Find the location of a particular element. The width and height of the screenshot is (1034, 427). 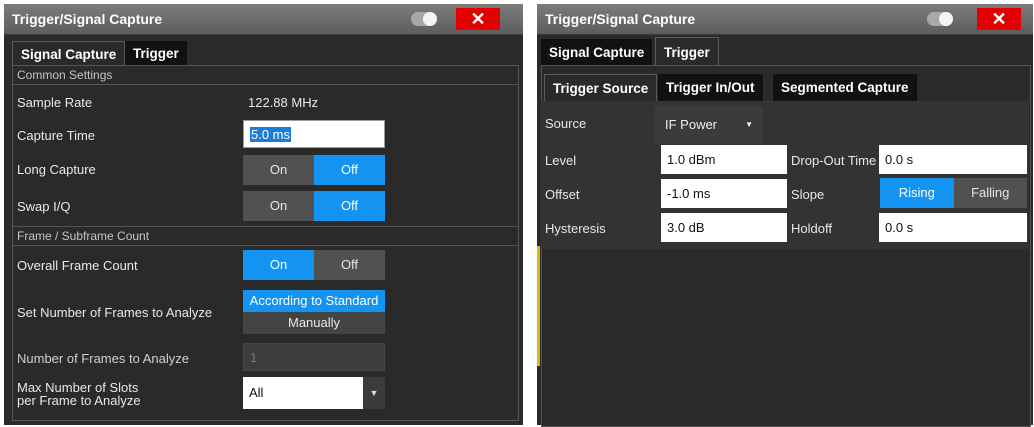

frame-subframe-header: Frame / Subframe Count is located at coordinates (83, 236).